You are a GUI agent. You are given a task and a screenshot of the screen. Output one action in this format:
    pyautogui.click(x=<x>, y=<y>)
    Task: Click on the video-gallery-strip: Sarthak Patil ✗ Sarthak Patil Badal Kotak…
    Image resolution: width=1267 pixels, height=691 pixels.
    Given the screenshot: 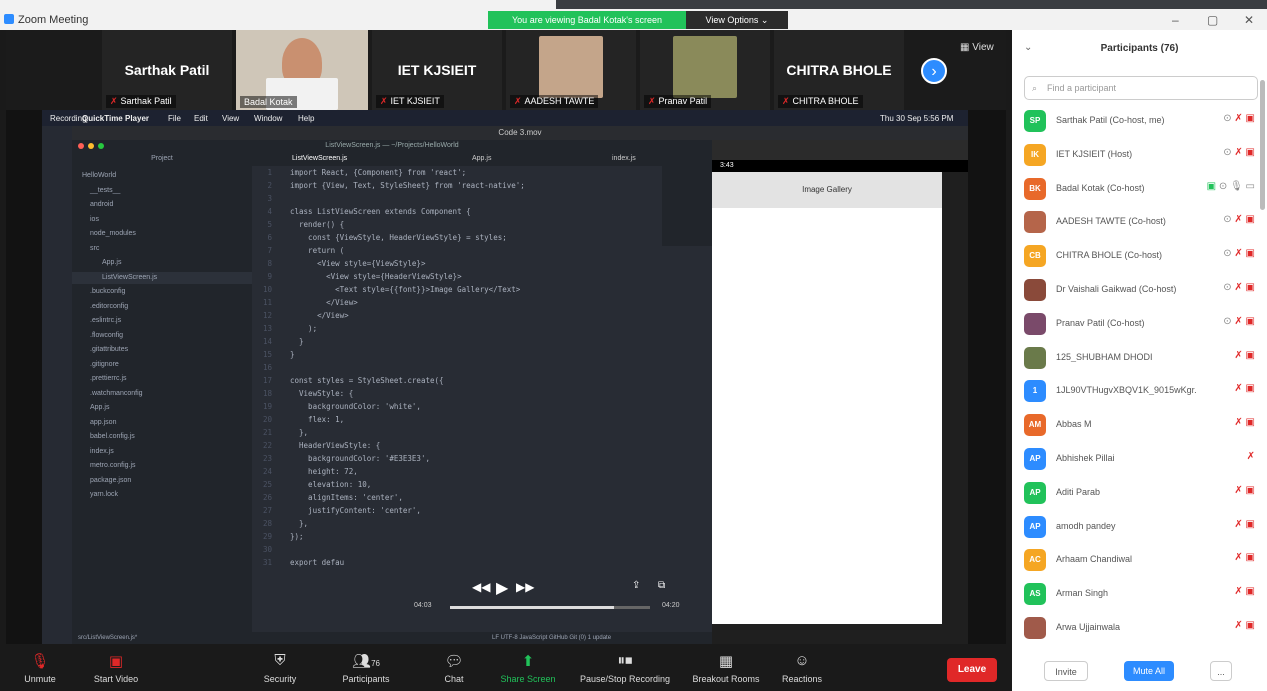 What is the action you would take?
    pyautogui.click(x=506, y=70)
    